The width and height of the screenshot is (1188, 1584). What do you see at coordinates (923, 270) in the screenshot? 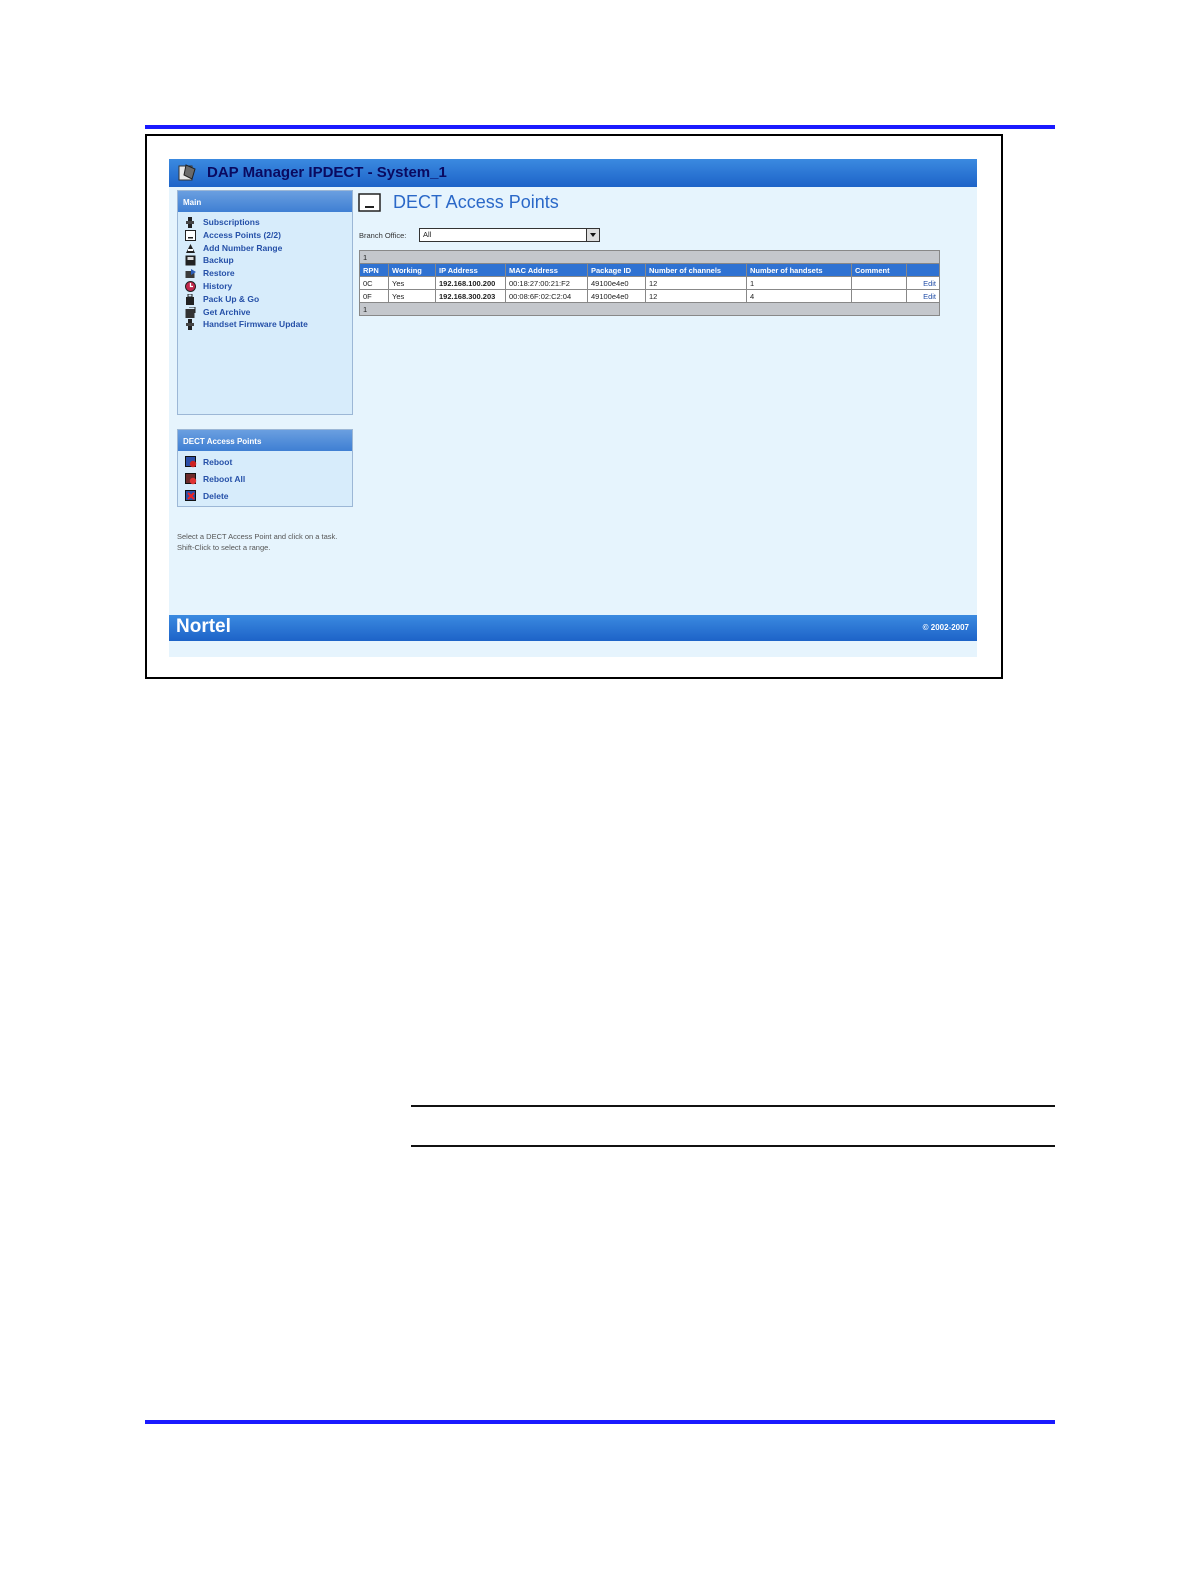
I see `column-header` at bounding box center [923, 270].